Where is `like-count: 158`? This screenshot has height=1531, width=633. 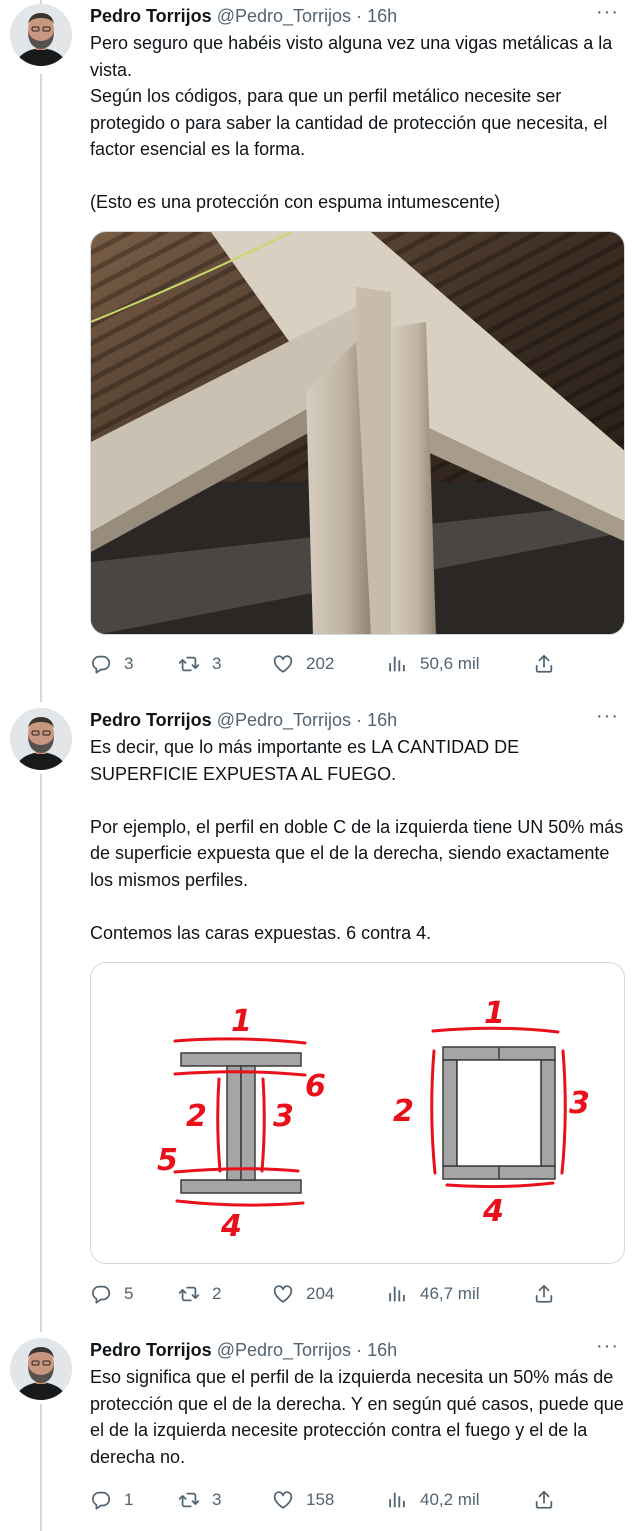 like-count: 158 is located at coordinates (320, 1499).